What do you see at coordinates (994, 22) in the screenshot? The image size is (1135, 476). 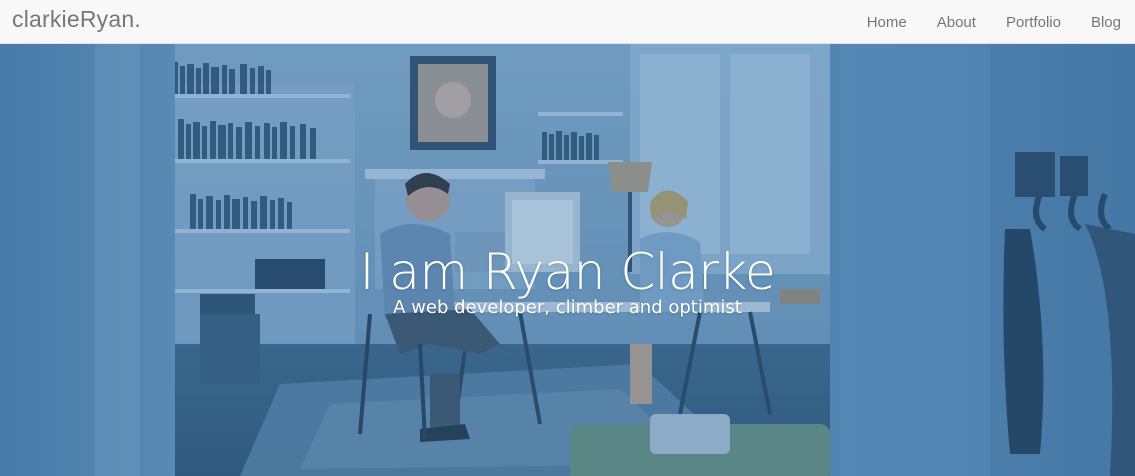 I see `nav-links: Home About Portfolio Blog` at bounding box center [994, 22].